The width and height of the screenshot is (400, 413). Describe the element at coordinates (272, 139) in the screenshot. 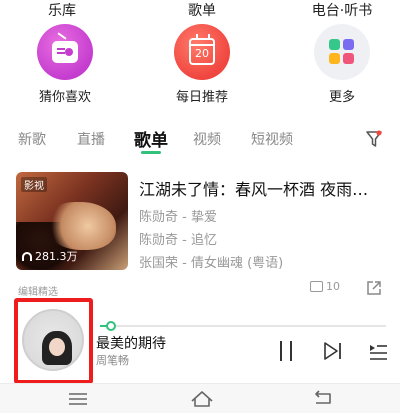

I see `tab-short-videos: 短视频` at that location.